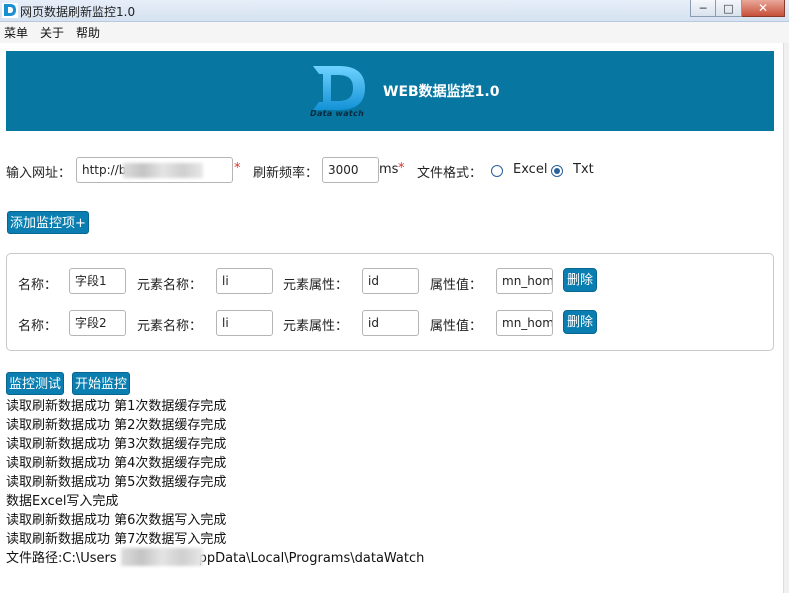 The height and width of the screenshot is (593, 789). I want to click on logo-caption: Data watch, so click(337, 113).